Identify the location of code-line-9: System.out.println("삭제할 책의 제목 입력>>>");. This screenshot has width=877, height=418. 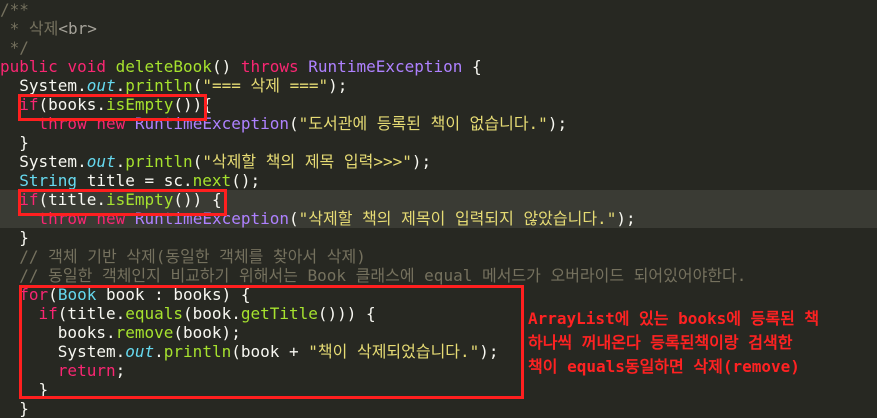
(216, 161).